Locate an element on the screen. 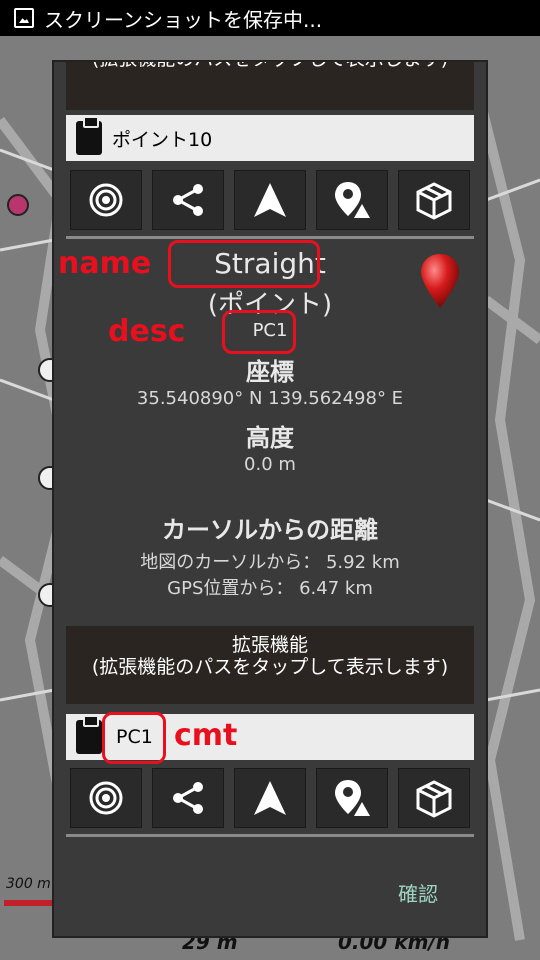 Image resolution: width=540 pixels, height=960 pixels. coords-value: 35.540890° N 139.562498° E is located at coordinates (270, 398).